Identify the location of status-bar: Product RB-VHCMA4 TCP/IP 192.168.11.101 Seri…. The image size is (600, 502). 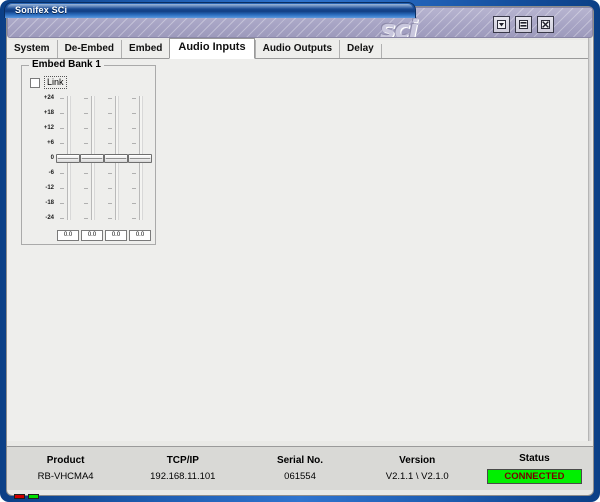
(300, 468).